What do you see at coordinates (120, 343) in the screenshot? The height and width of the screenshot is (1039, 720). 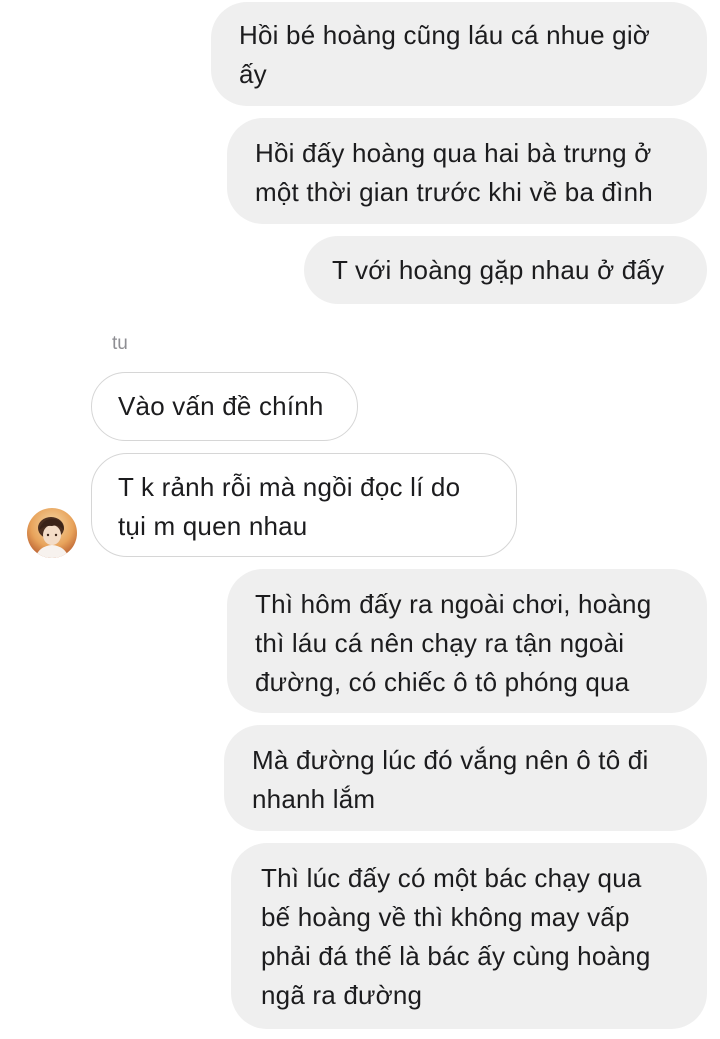 I see `sender-name: tu` at bounding box center [120, 343].